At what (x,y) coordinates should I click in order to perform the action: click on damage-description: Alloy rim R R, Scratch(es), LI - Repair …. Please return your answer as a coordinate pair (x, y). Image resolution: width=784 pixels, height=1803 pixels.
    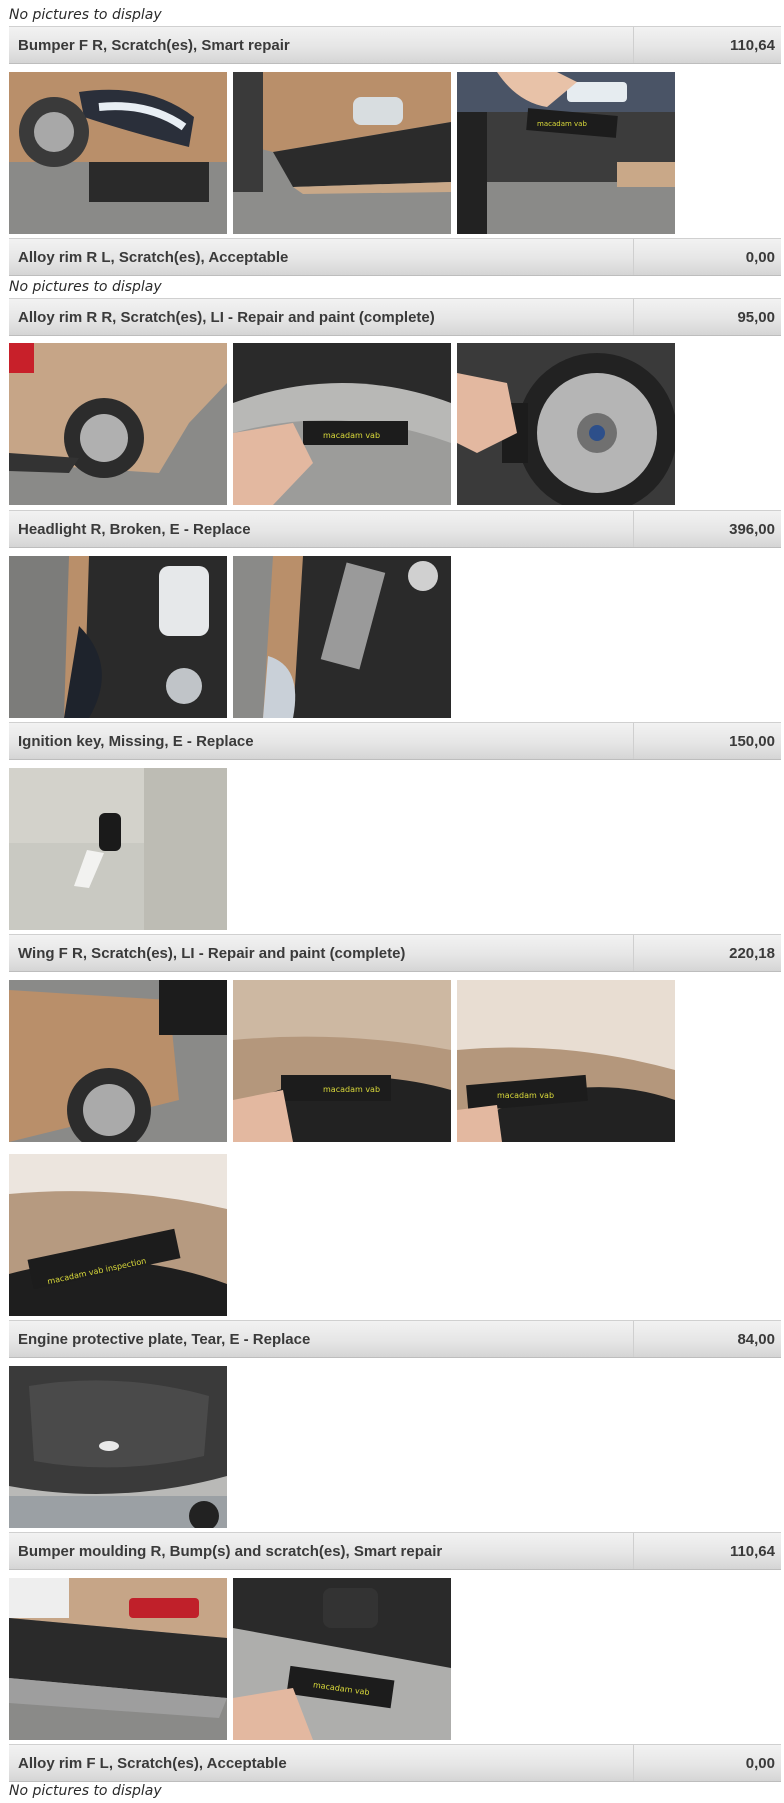
    Looking at the image, I should click on (226, 317).